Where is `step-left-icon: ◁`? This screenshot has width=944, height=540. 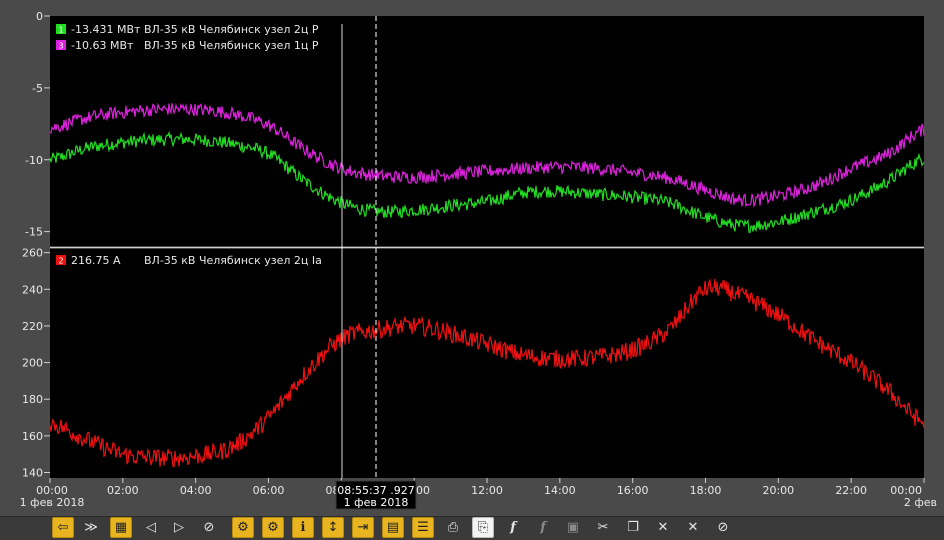 step-left-icon: ◁ is located at coordinates (151, 527).